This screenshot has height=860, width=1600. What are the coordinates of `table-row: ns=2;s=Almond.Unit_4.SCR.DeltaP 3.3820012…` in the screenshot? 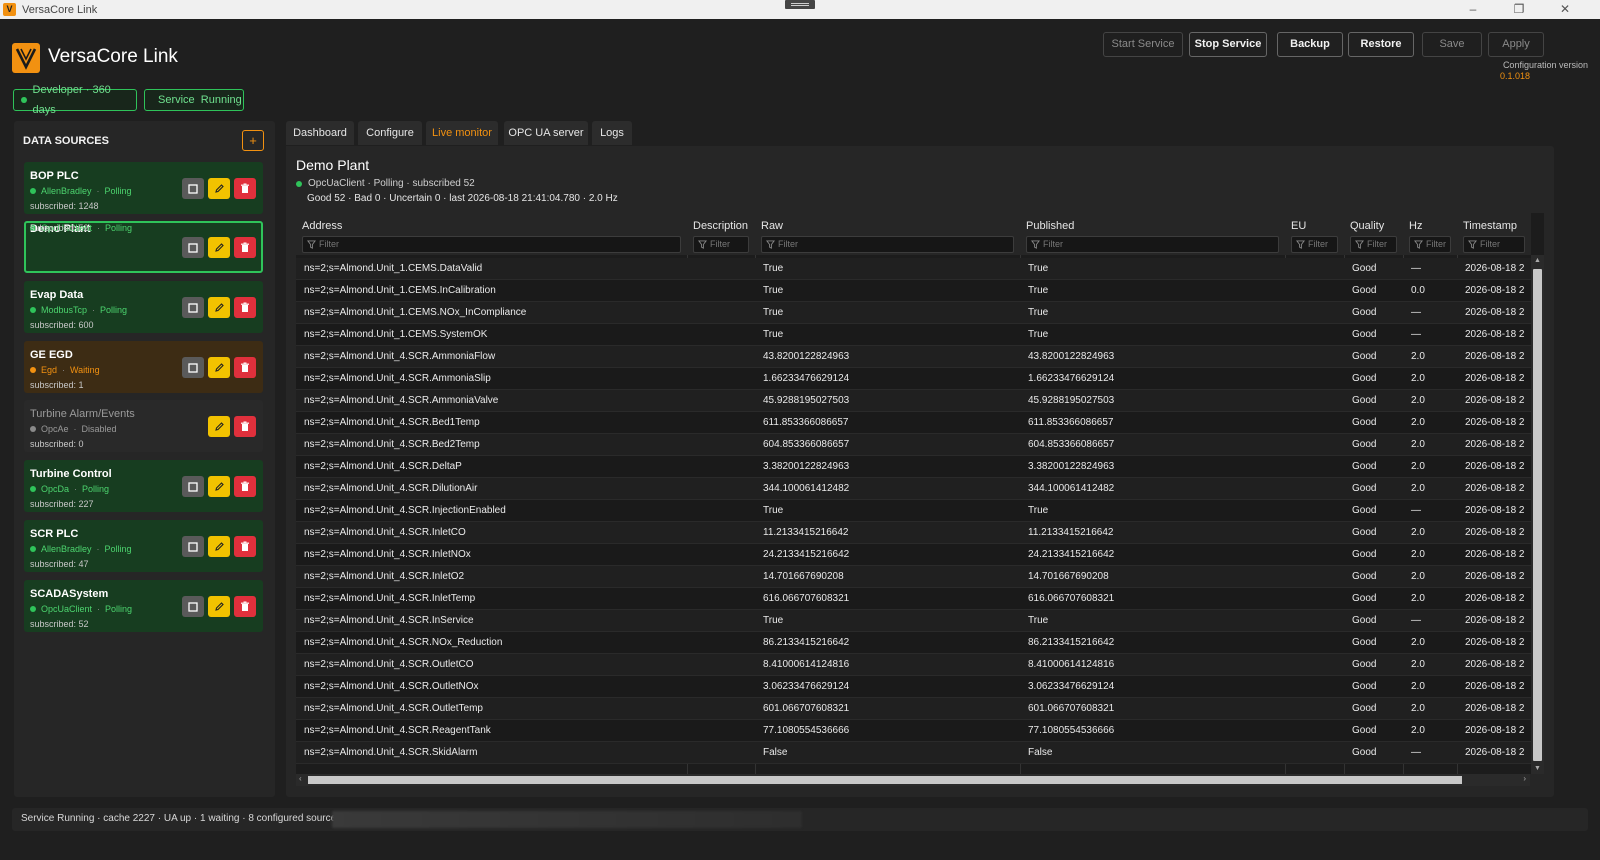 It's located at (913, 467).